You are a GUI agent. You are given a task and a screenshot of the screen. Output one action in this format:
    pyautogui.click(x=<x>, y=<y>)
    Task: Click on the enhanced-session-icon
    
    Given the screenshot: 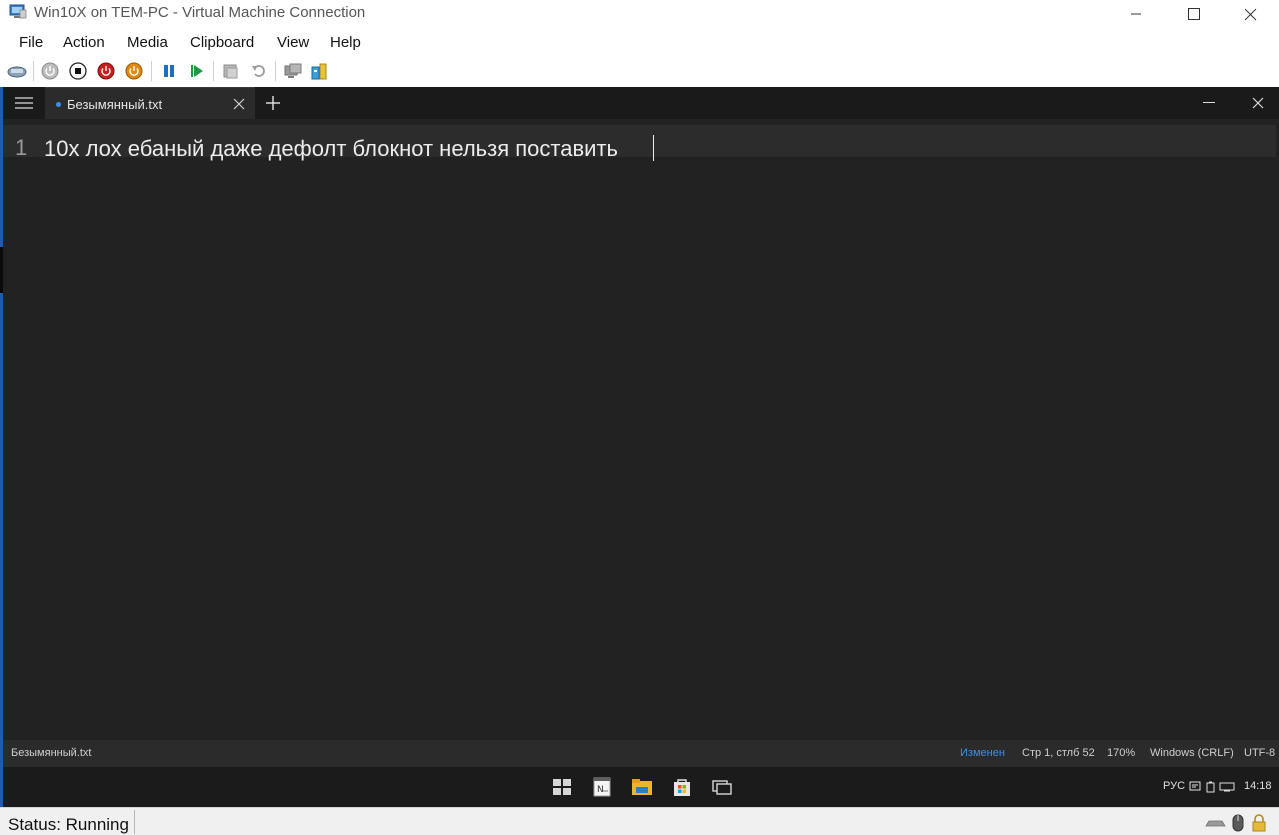 What is the action you would take?
    pyautogui.click(x=293, y=70)
    